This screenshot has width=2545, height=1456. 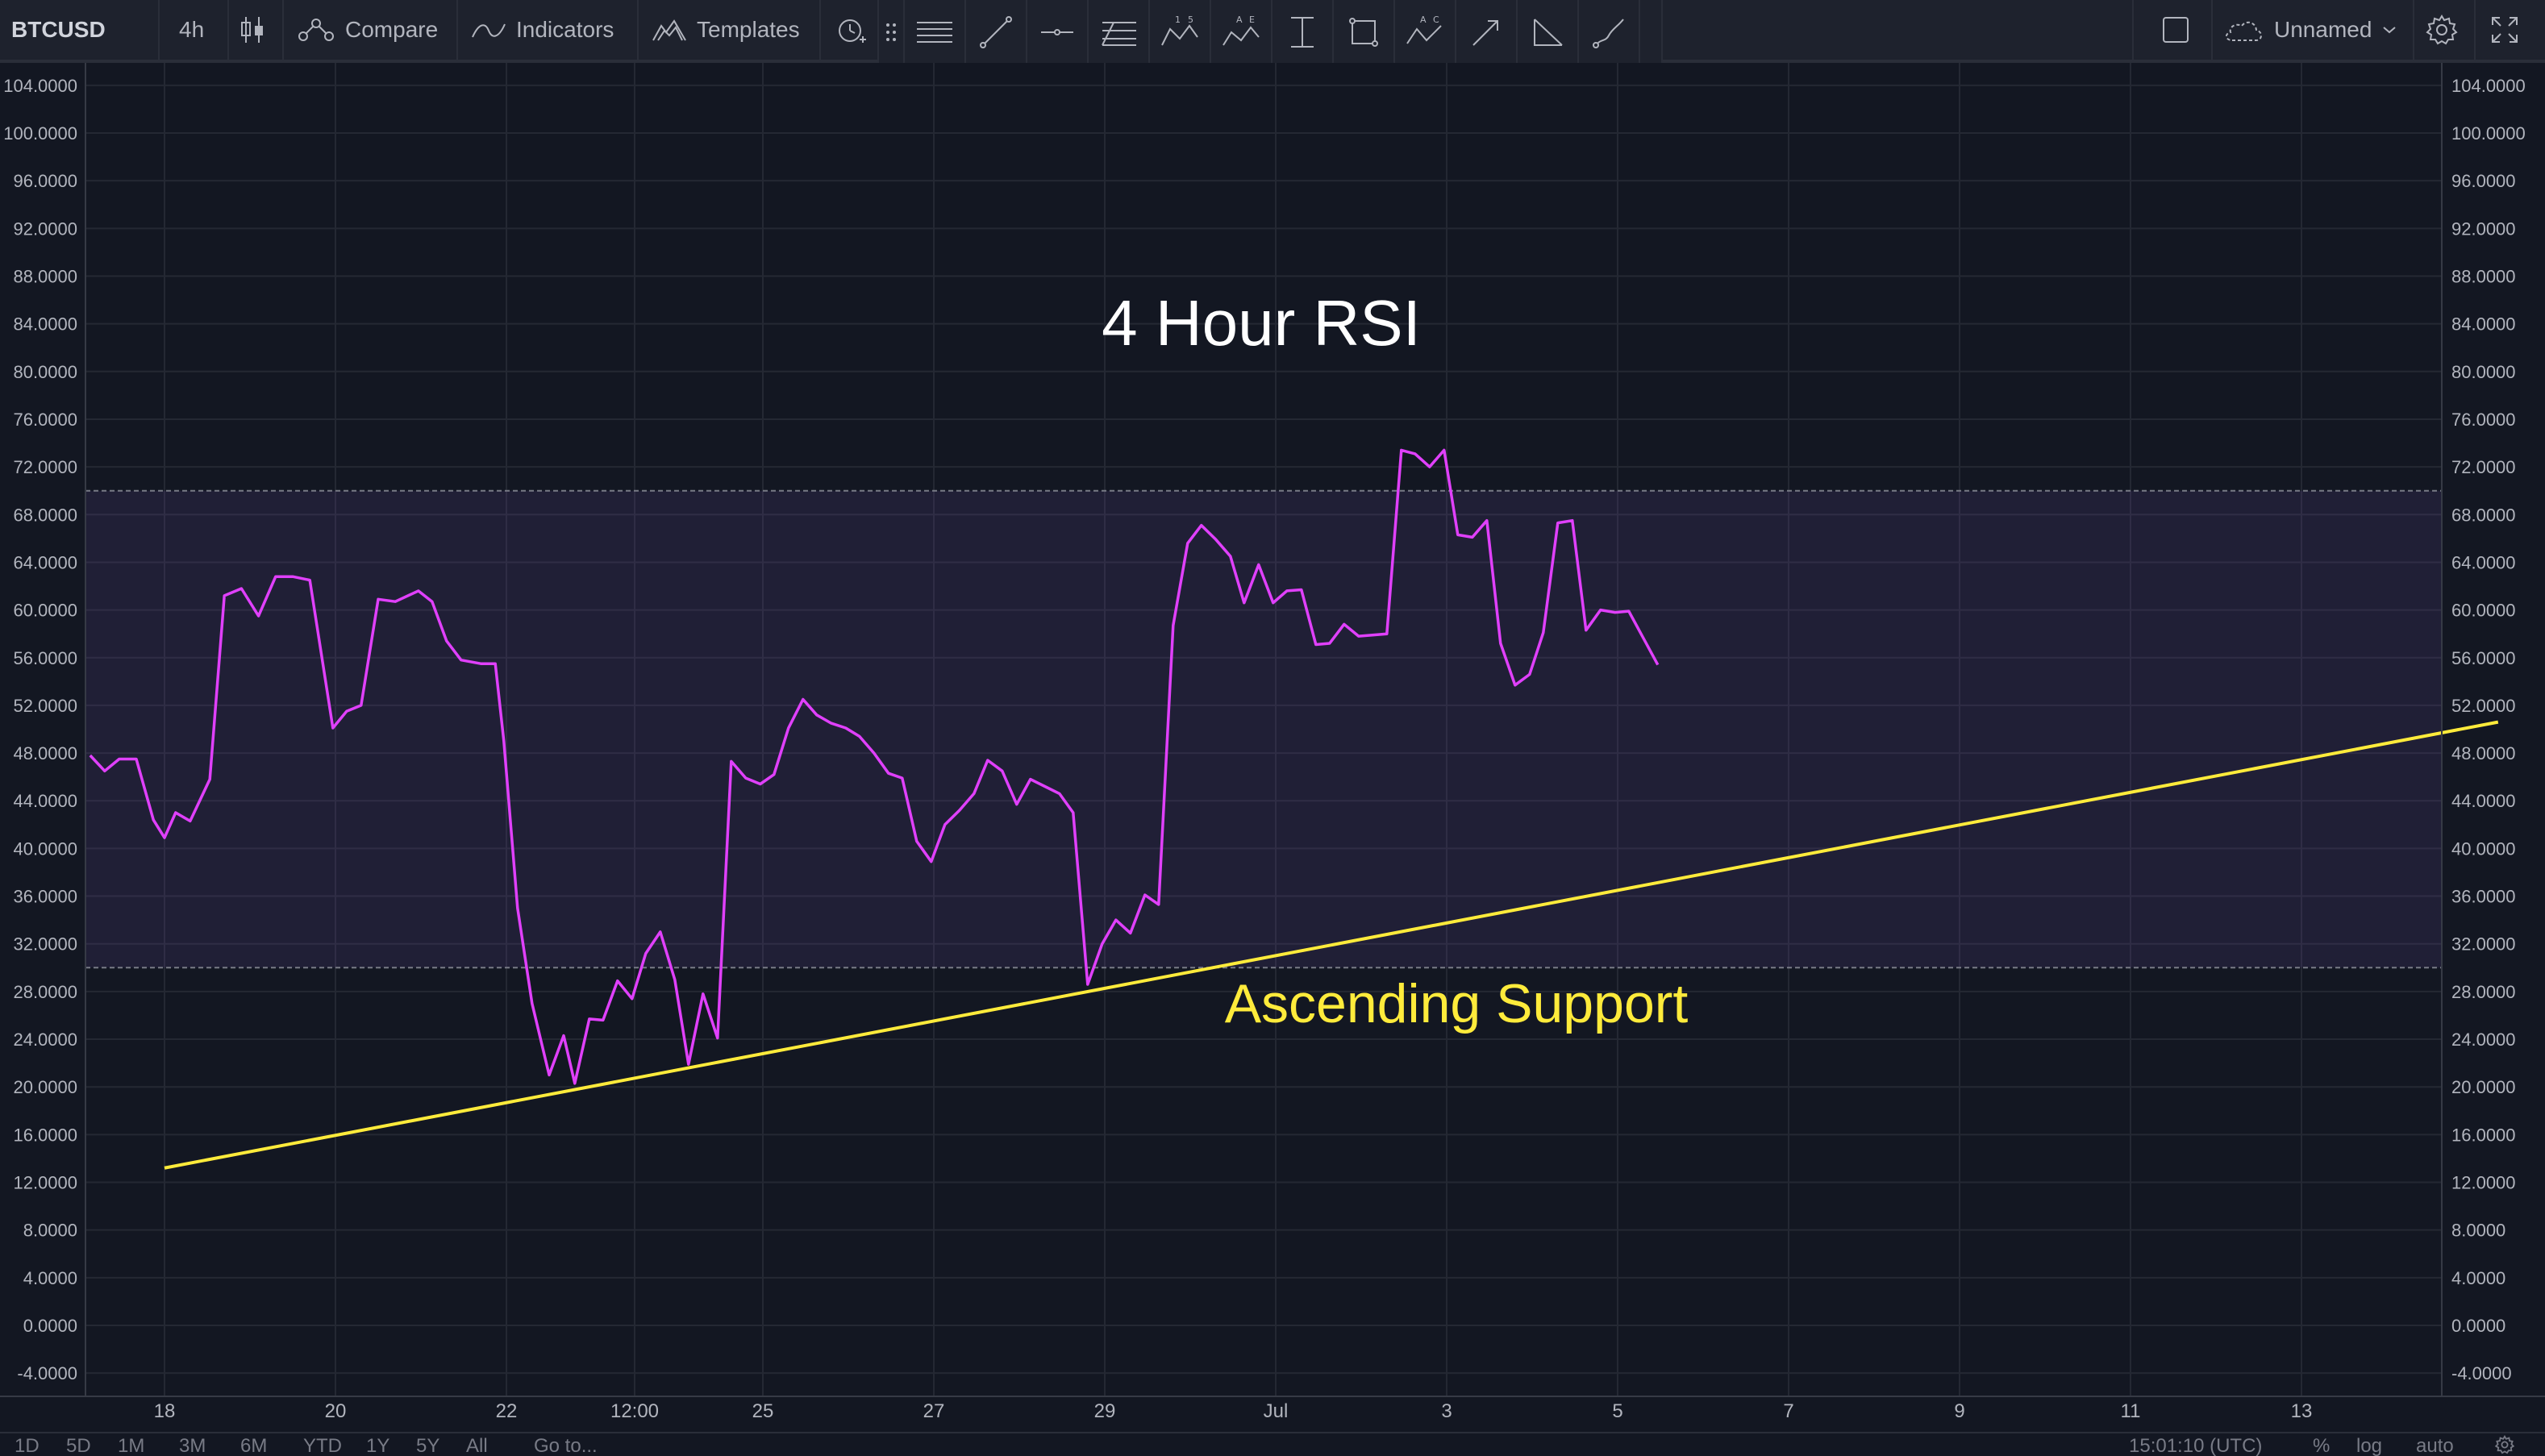 I want to click on tool-angle, so click(x=1548, y=32).